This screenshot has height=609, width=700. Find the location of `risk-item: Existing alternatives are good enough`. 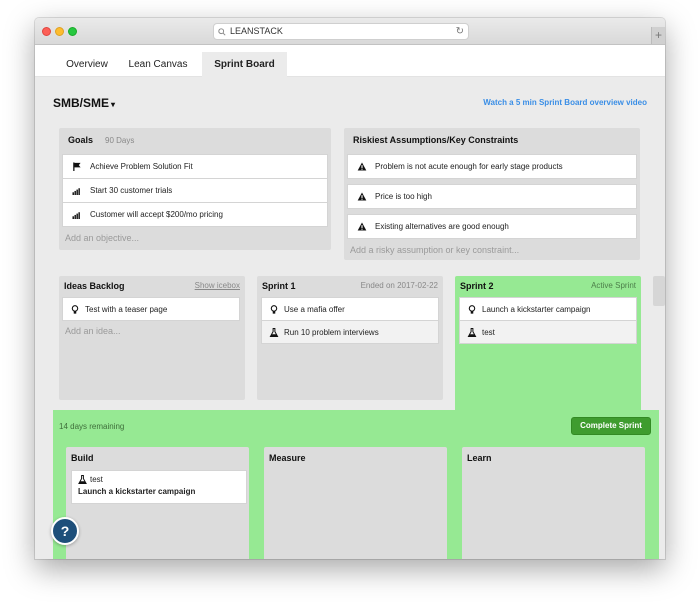

risk-item: Existing alternatives are good enough is located at coordinates (492, 226).